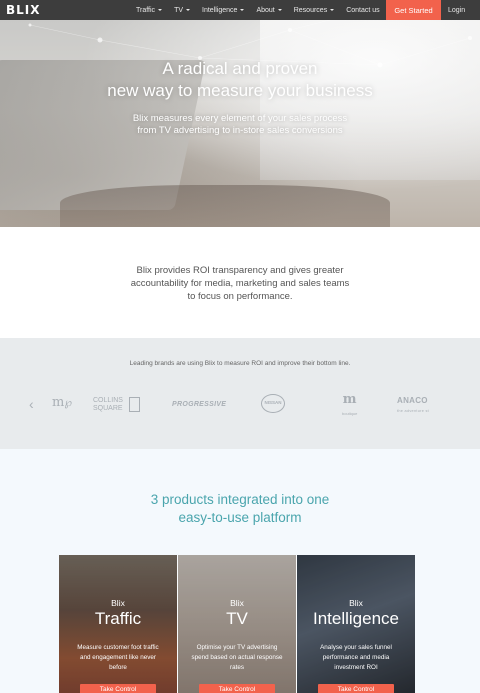 This screenshot has height=693, width=480. I want to click on nissan-logo: NISSAN, so click(273, 403).